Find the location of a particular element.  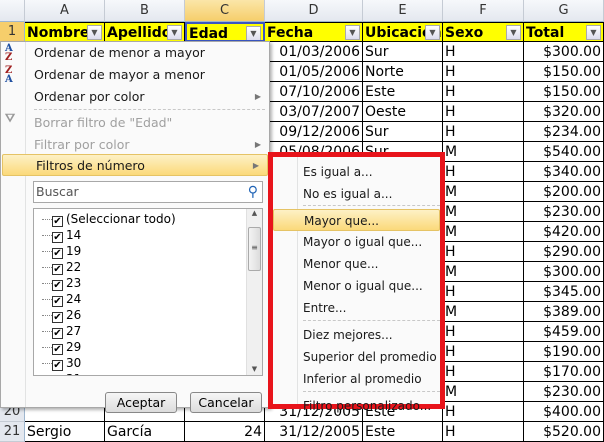

column-header-a: A is located at coordinates (65, 11).